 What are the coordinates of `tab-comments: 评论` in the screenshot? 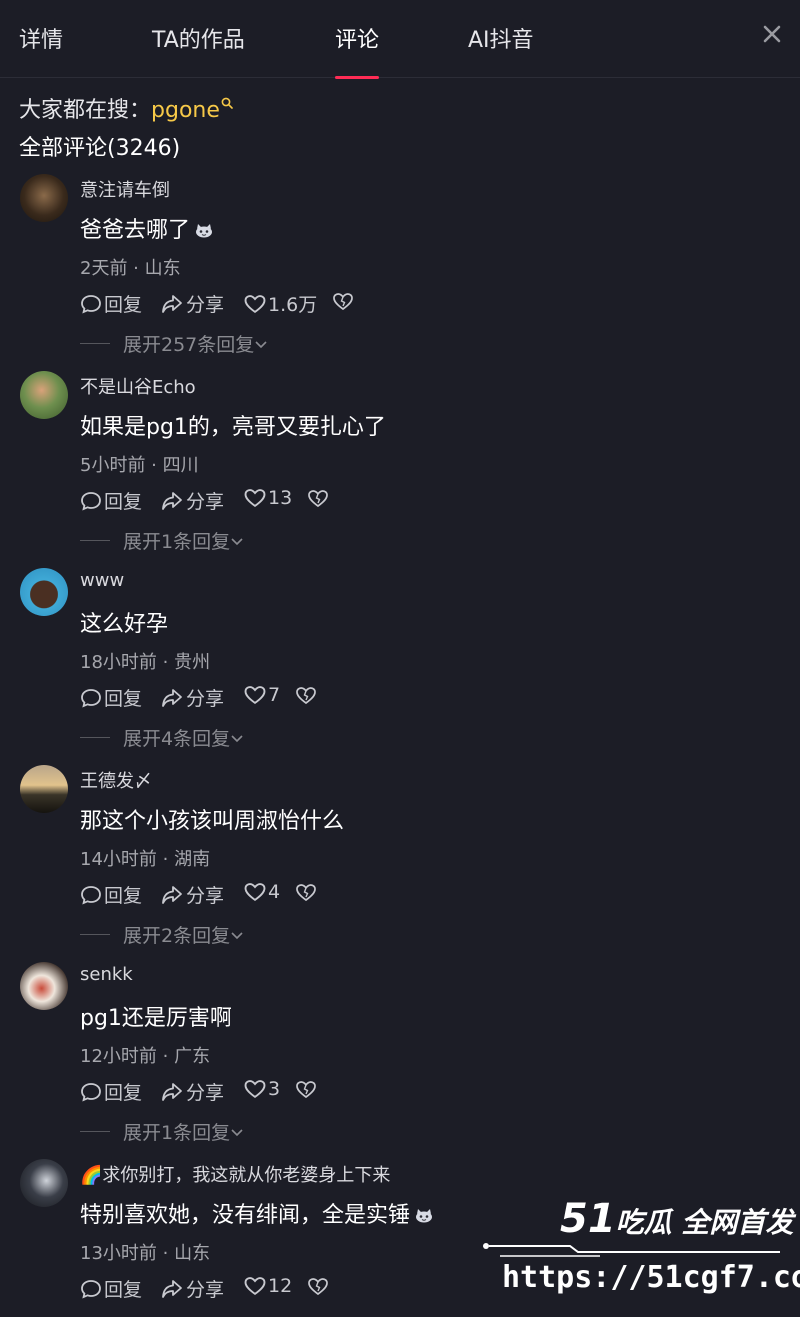 It's located at (357, 38).